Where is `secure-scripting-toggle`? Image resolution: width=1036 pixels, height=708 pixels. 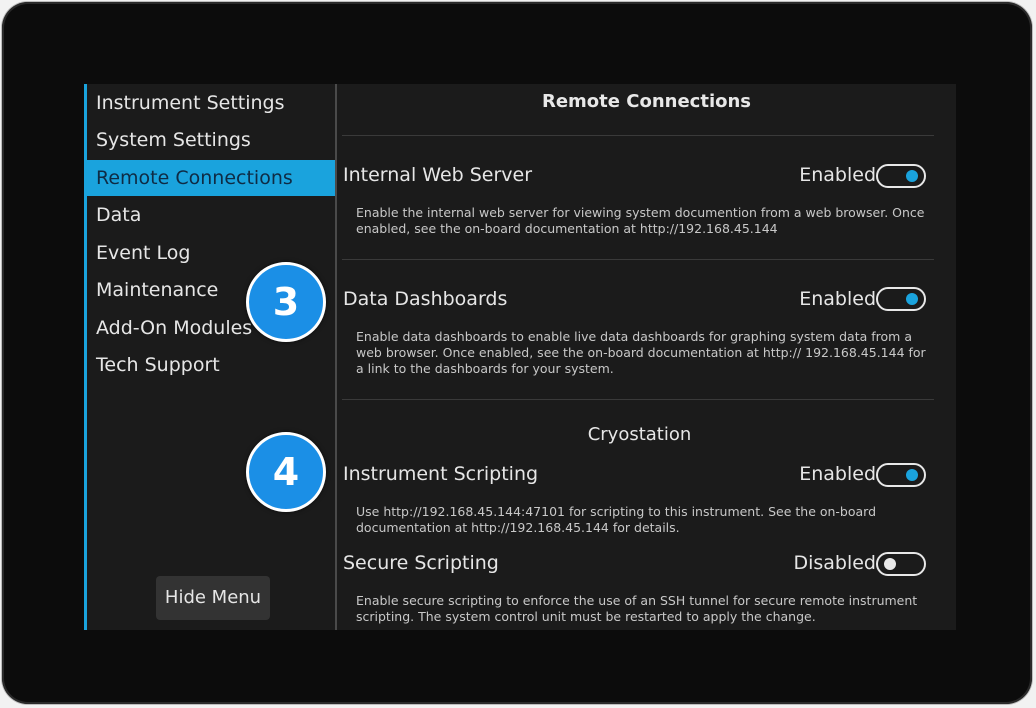
secure-scripting-toggle is located at coordinates (901, 564).